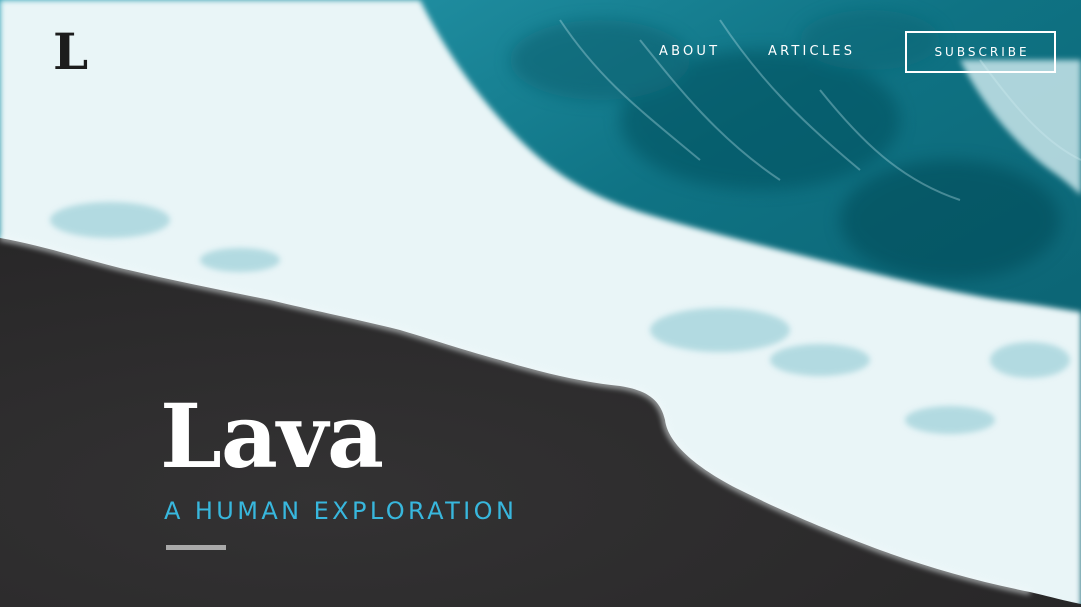  What do you see at coordinates (540, 52) in the screenshot?
I see `main-nav: ABOUT ARTICLES SUBSCRIBE` at bounding box center [540, 52].